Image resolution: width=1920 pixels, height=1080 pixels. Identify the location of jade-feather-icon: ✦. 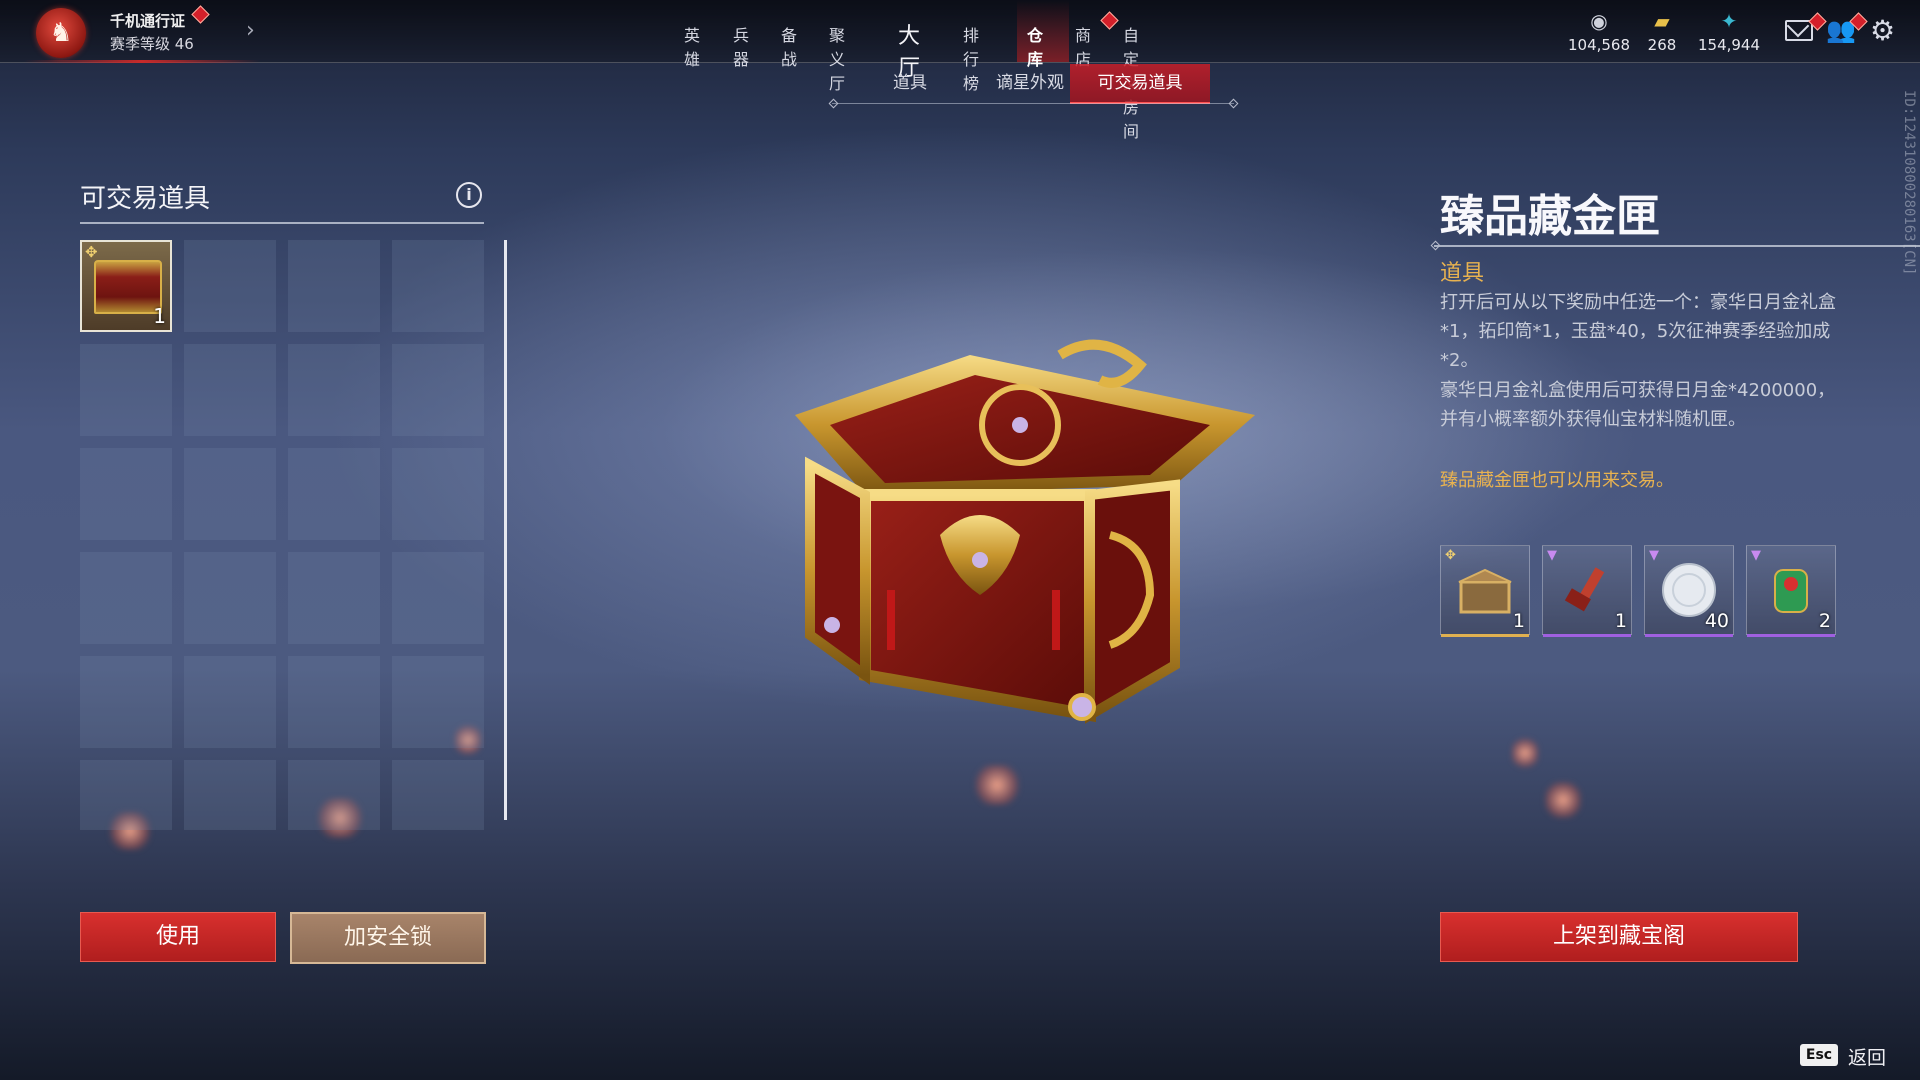
(1729, 21).